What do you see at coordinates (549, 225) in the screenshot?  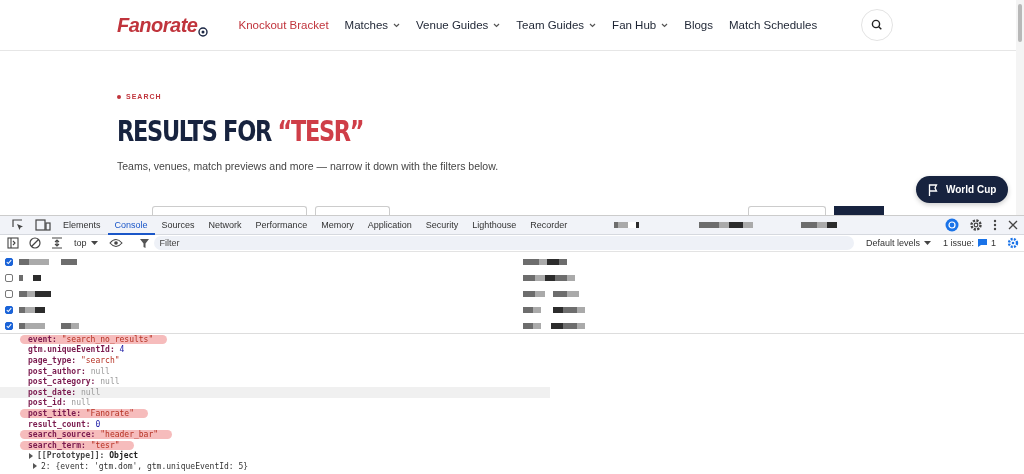 I see `devtools-tab: Recorder` at bounding box center [549, 225].